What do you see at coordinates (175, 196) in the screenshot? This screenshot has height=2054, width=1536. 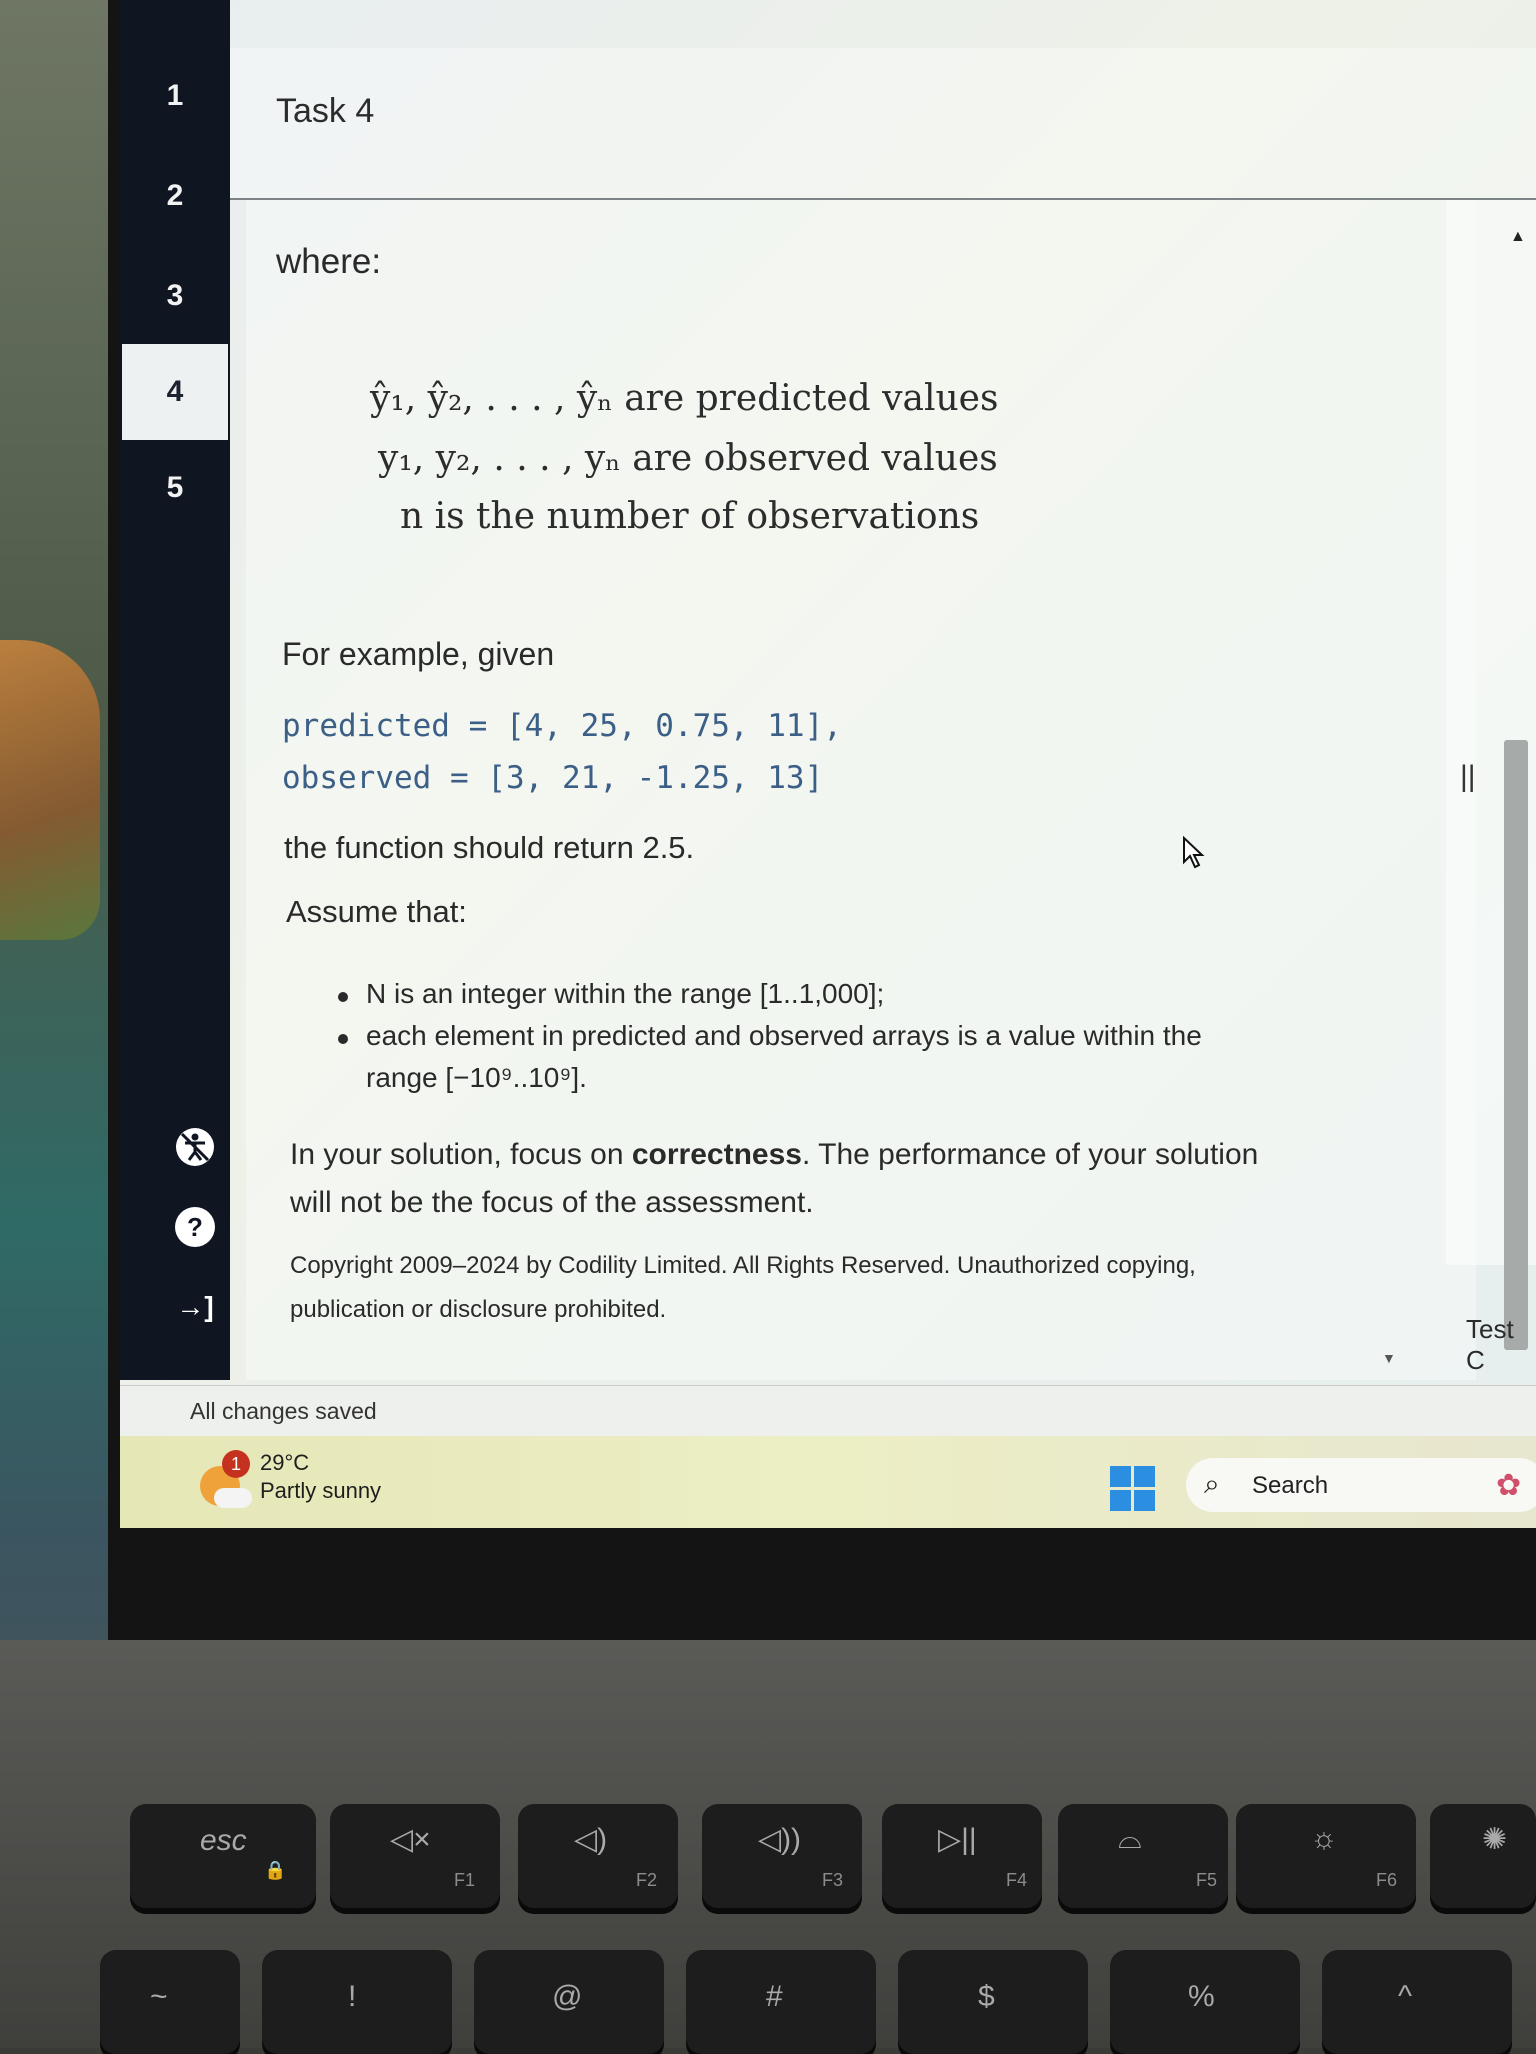 I see `task-tab-2: 2` at bounding box center [175, 196].